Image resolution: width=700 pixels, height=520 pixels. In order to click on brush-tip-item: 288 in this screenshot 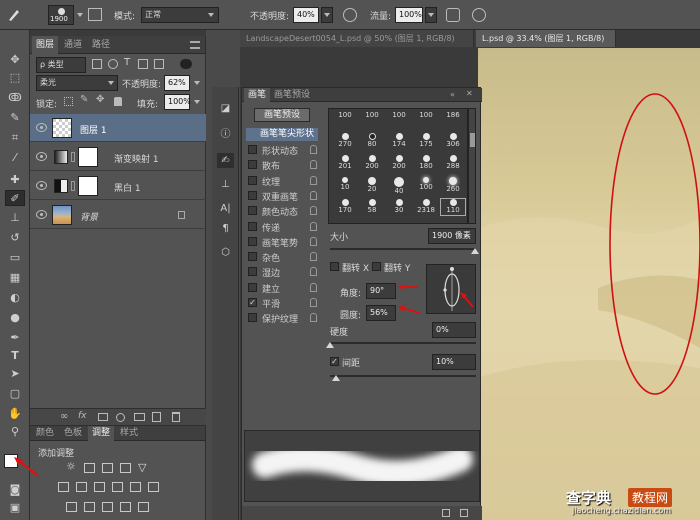, I will do `click(453, 163)`.